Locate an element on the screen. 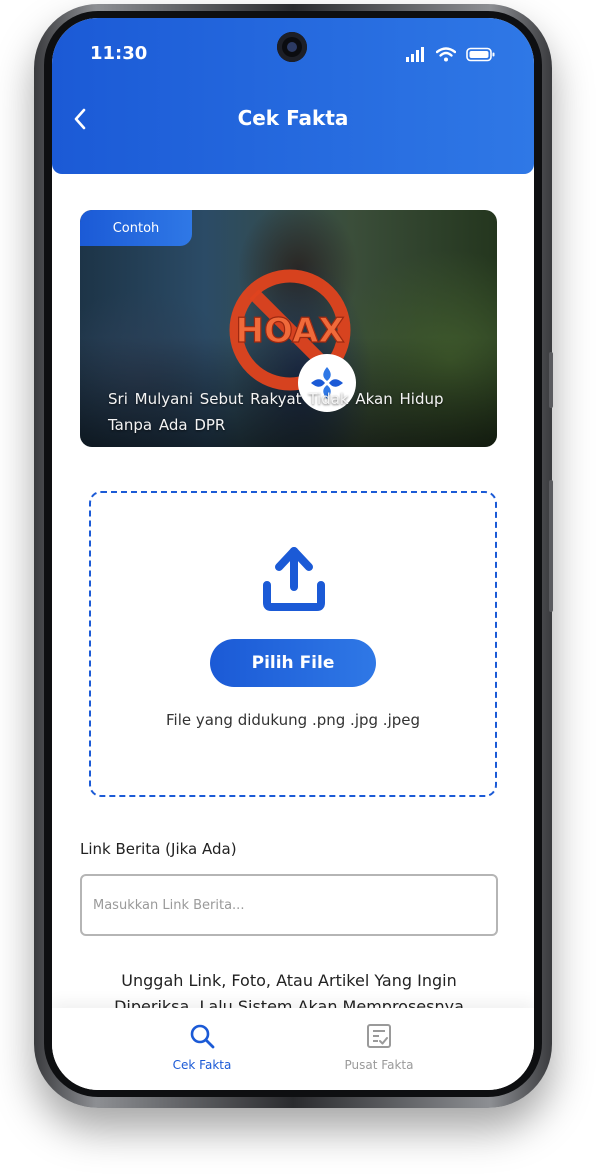  app-header: 11:30 Cek Fakta is located at coordinates (293, 96).